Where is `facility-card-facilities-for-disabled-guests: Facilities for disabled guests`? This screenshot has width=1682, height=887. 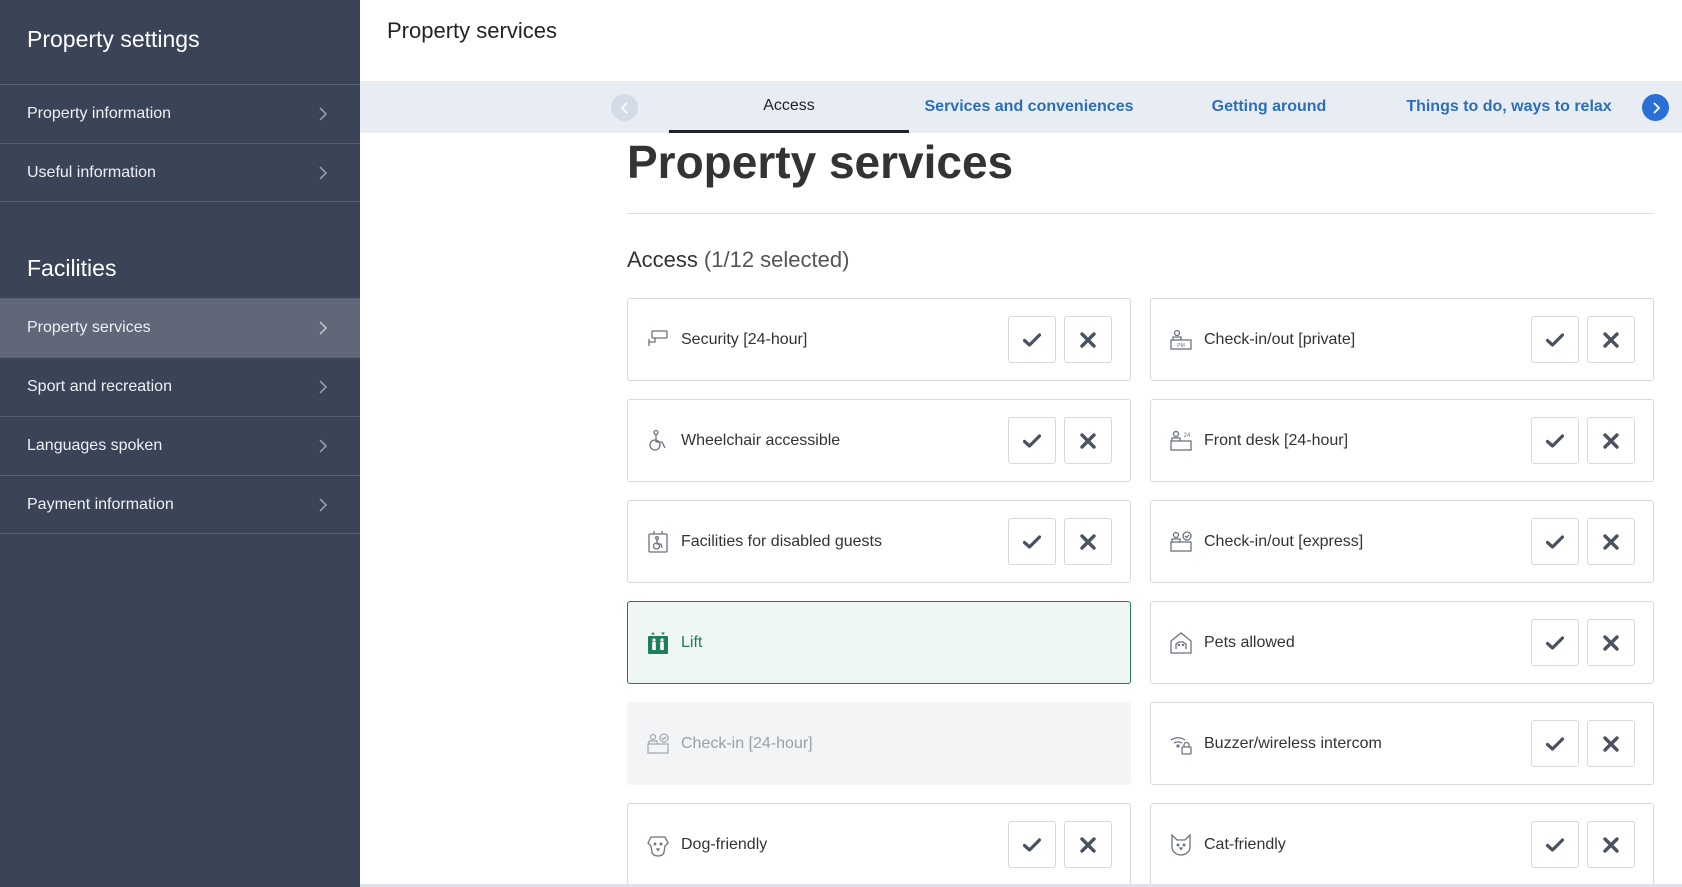 facility-card-facilities-for-disabled-guests: Facilities for disabled guests is located at coordinates (879, 541).